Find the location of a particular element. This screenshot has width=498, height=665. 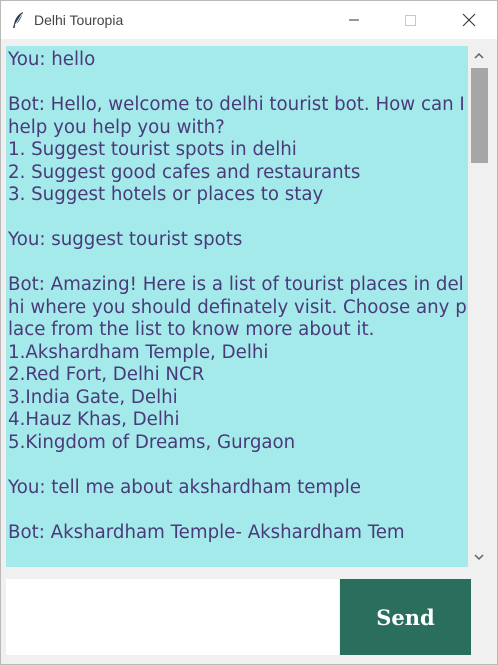

scroll-thumb is located at coordinates (479, 115).